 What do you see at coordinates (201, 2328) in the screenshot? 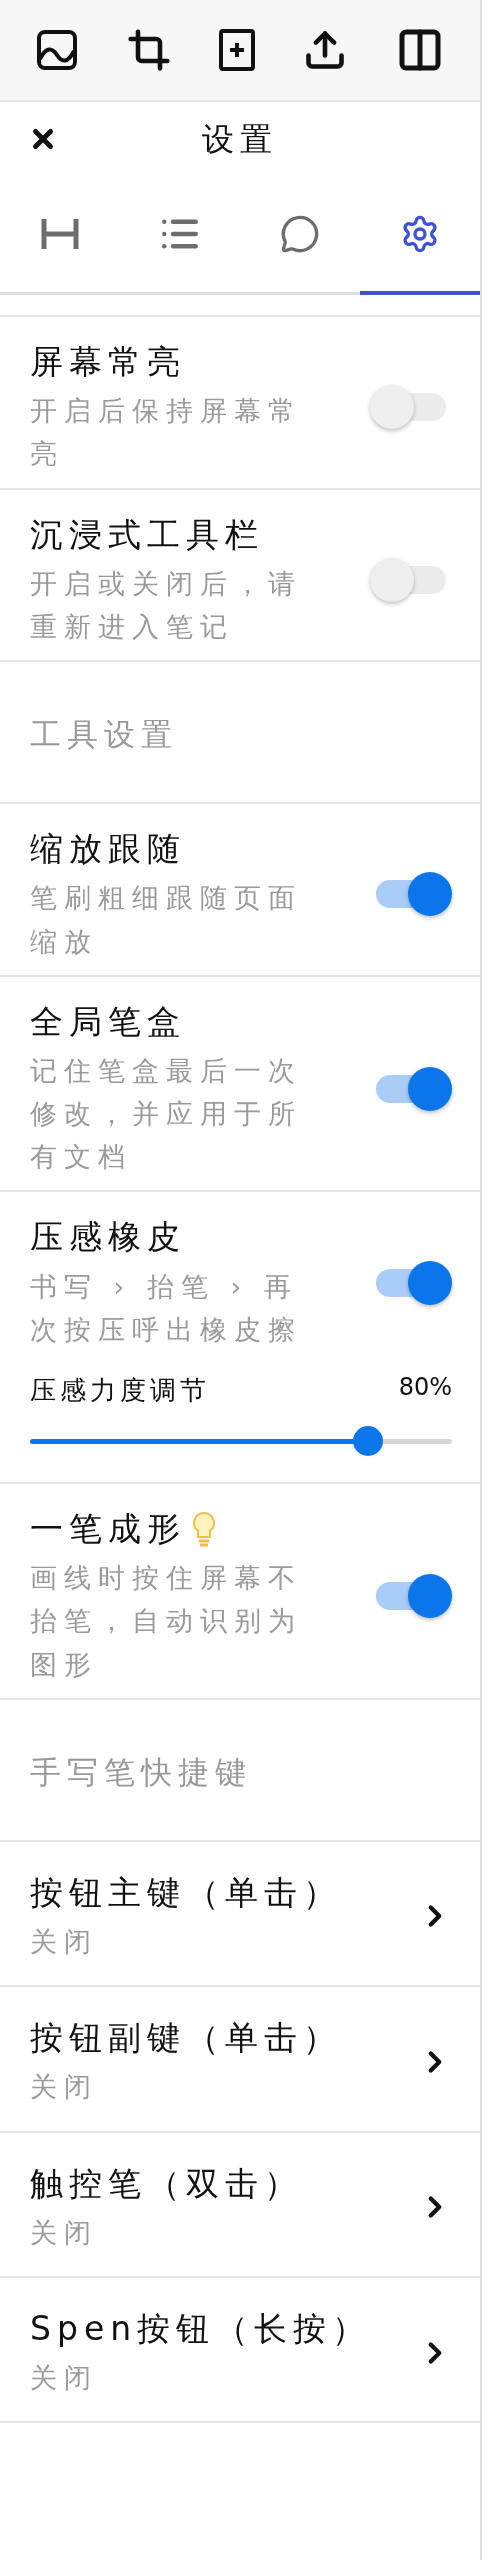
I see `setting-title: Spen按钮（长按）` at bounding box center [201, 2328].